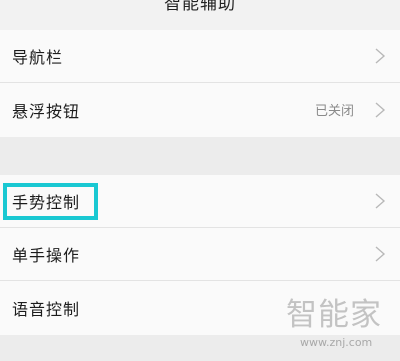 This screenshot has width=400, height=361. What do you see at coordinates (200, 254) in the screenshot?
I see `settings-row-one-hand-mode: 单手操作` at bounding box center [200, 254].